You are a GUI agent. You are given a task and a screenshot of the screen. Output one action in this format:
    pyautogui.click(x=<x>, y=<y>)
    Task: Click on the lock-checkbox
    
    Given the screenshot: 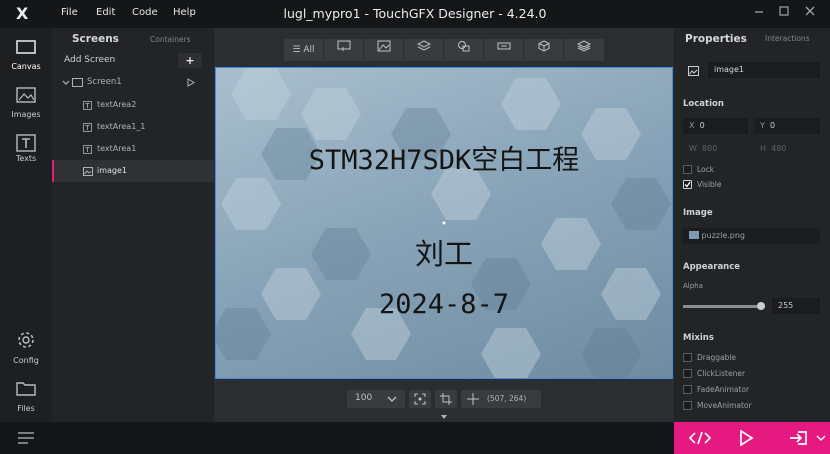 What is the action you would take?
    pyautogui.click(x=687, y=169)
    